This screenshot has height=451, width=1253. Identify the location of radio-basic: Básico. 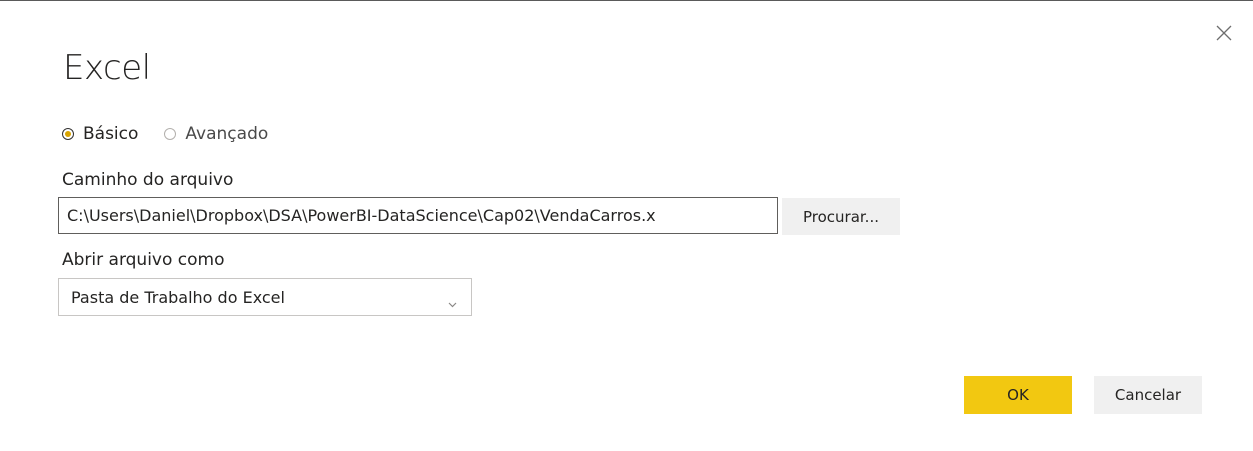
(100, 134).